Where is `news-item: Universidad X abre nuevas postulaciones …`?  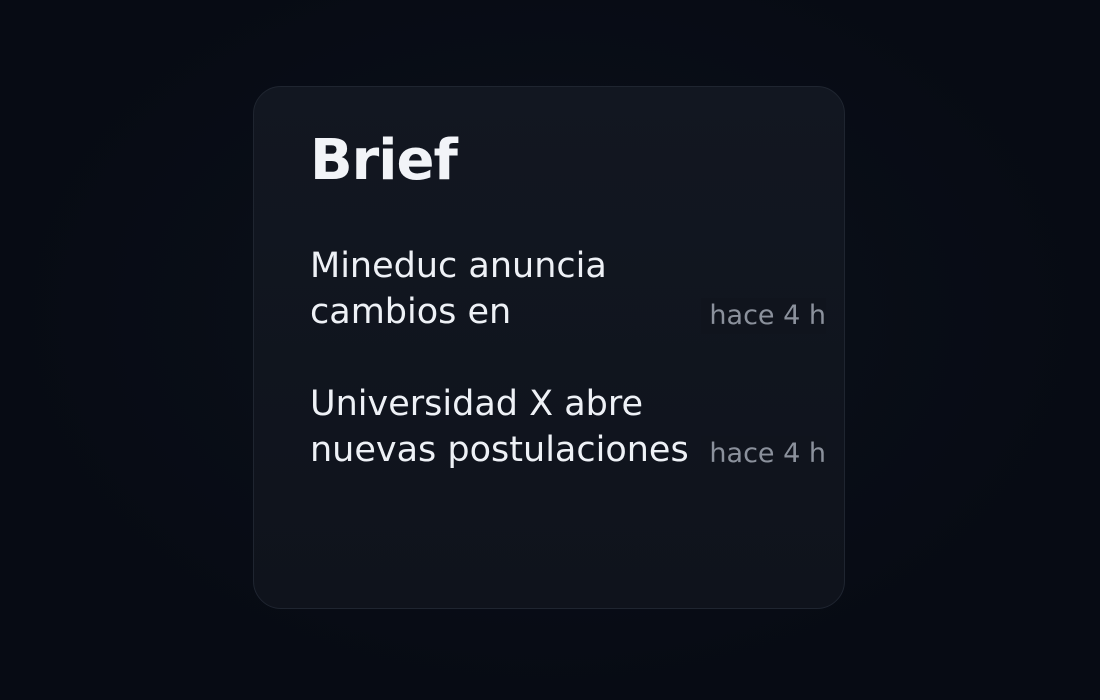
news-item: Universidad X abre nuevas postulaciones … is located at coordinates (568, 450).